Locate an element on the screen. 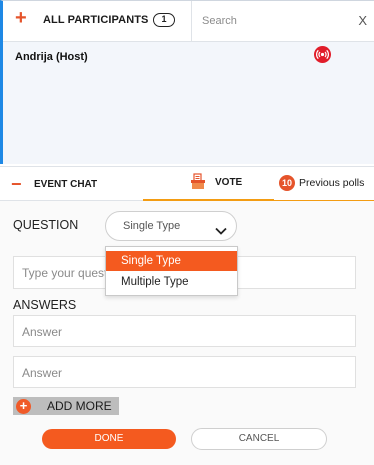 This screenshot has width=374, height=465. tab-previous-polls-label: Previous polls is located at coordinates (332, 183).